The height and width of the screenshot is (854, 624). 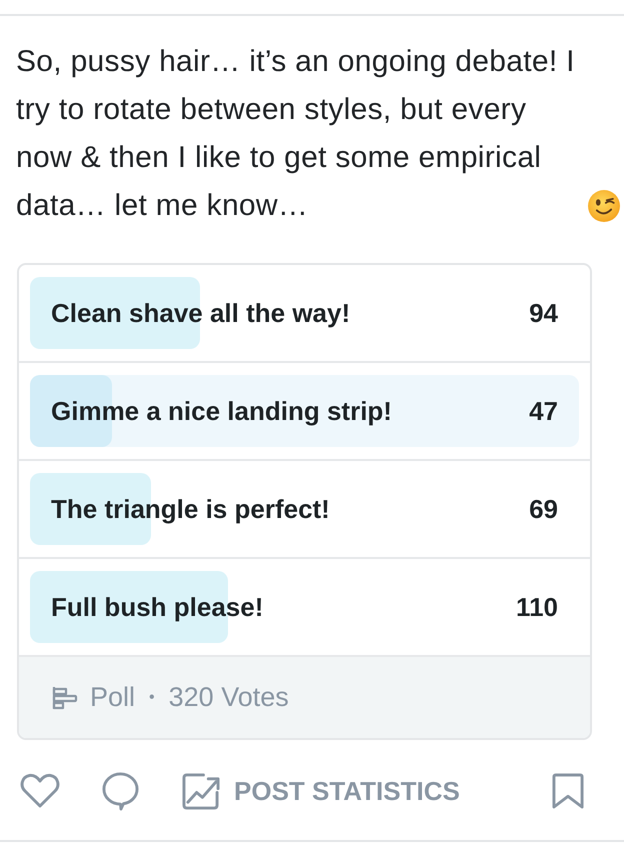 I want to click on poll-option: Gimme a nice landing strip! 47, so click(x=304, y=411).